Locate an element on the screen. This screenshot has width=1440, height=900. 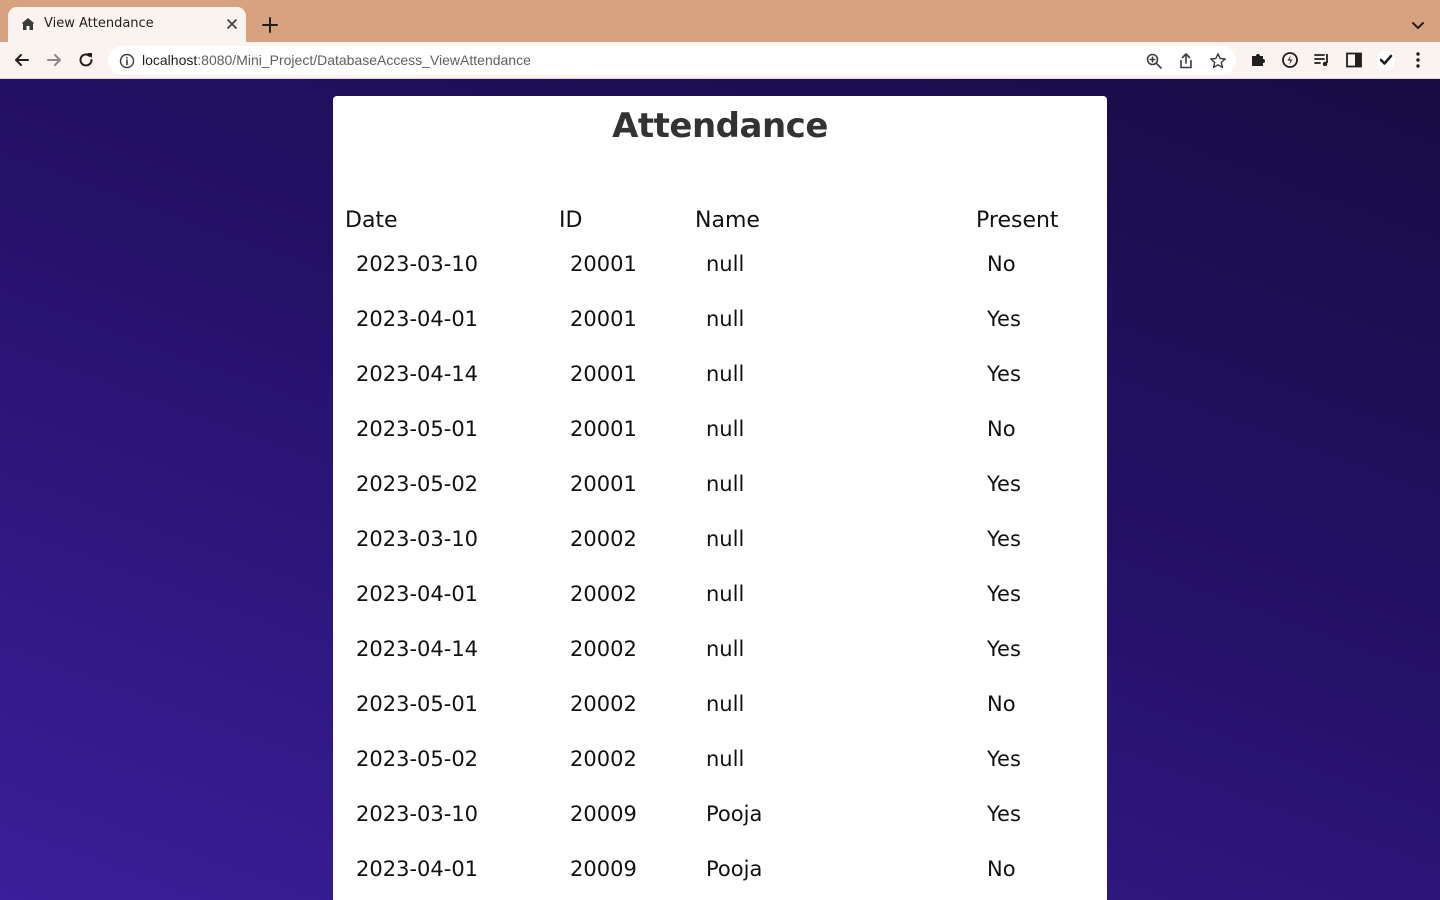
table-row: 2023-04-01 20001 null Yes is located at coordinates (720, 334).